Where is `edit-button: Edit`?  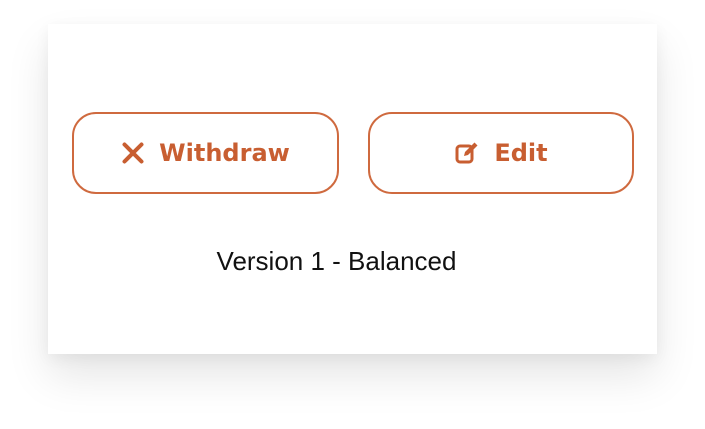
edit-button: Edit is located at coordinates (501, 153).